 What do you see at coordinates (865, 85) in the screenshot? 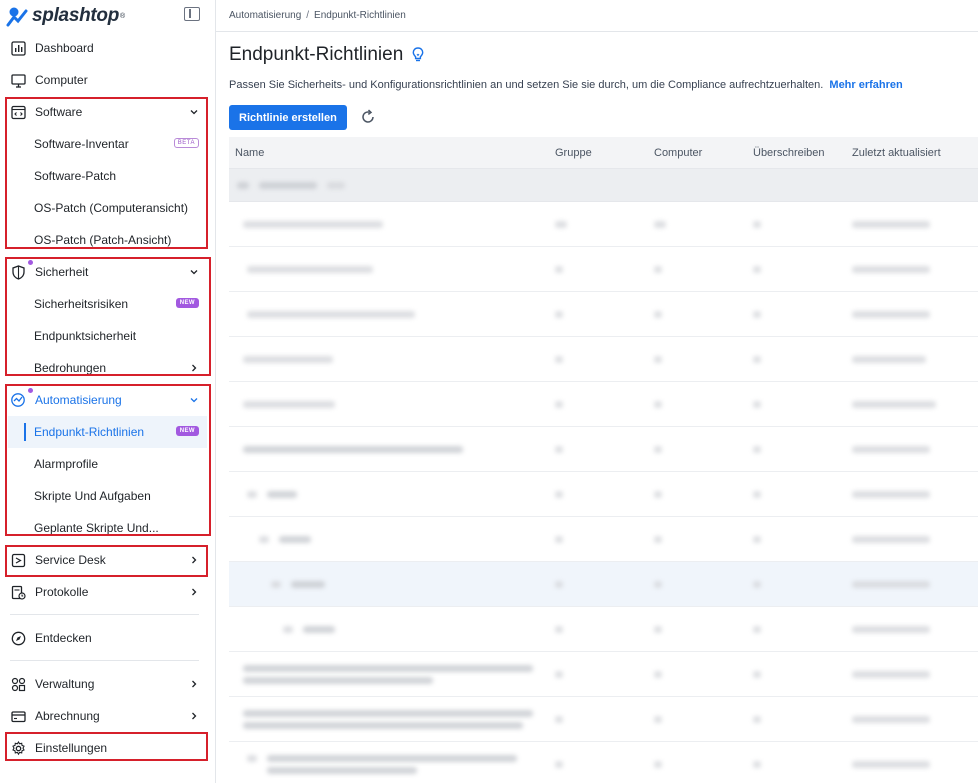
I see `learn-more-link: Mehr erfahren` at bounding box center [865, 85].